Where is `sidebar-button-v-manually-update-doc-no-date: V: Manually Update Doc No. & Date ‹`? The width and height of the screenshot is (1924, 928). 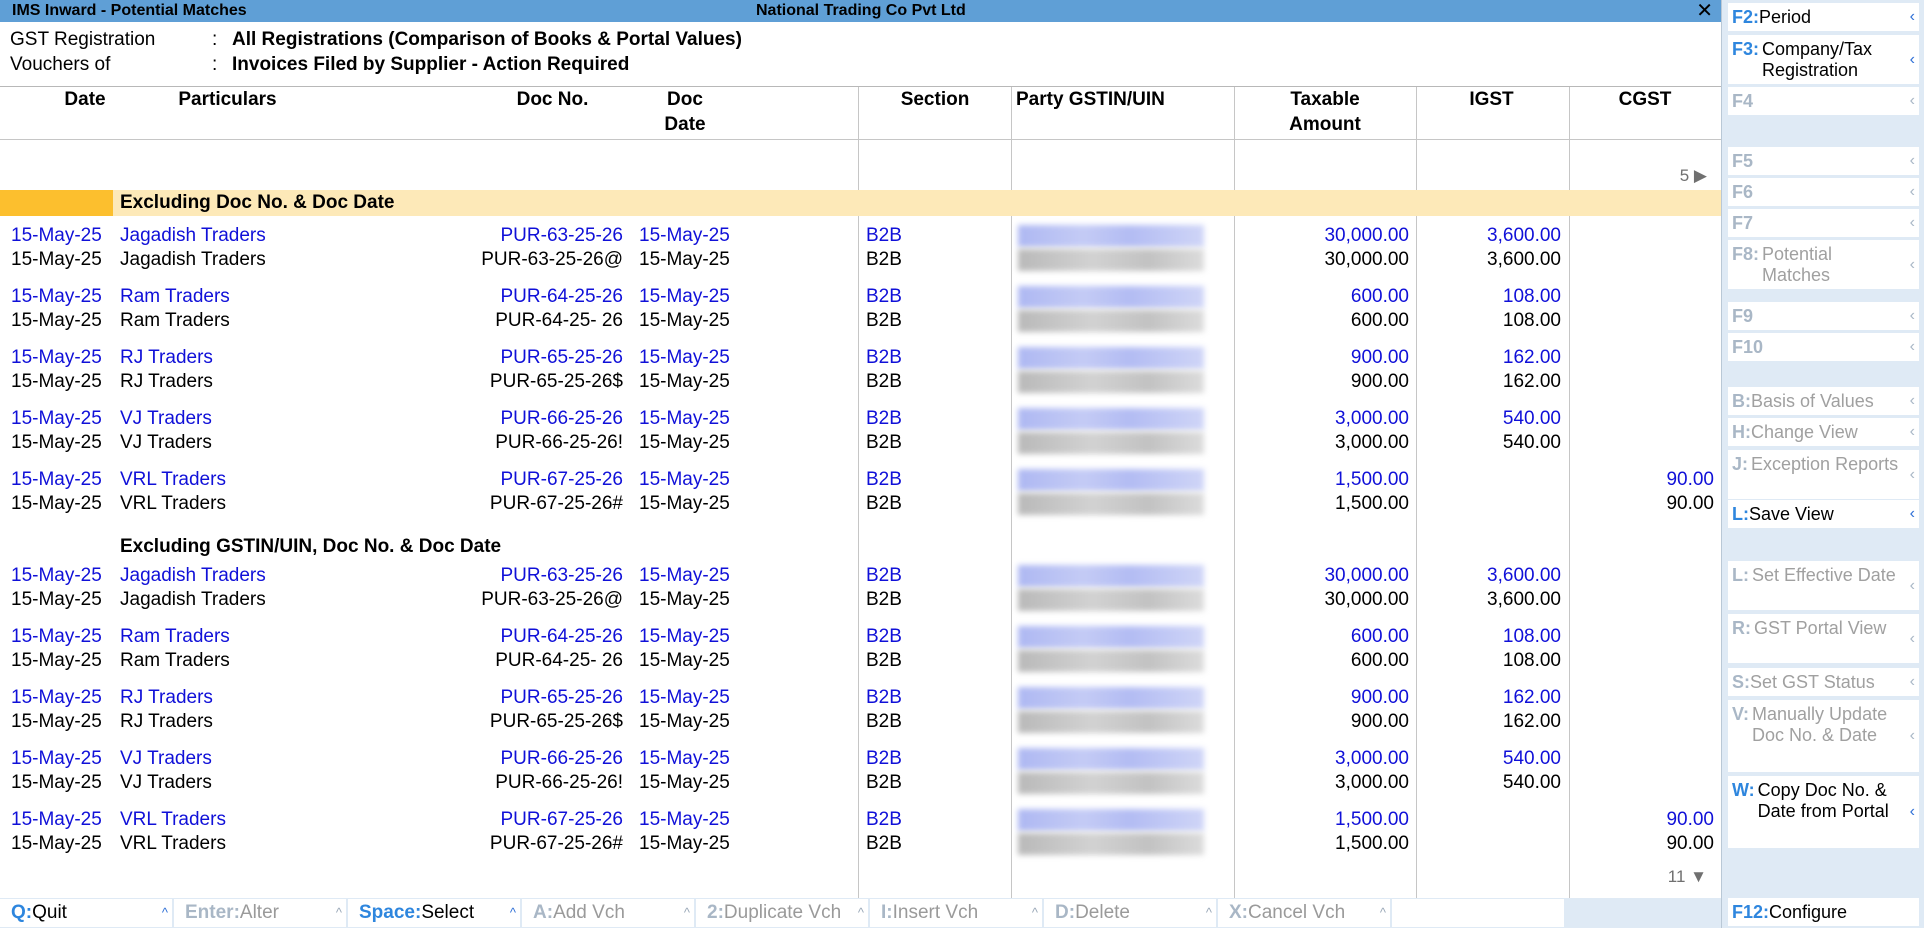
sidebar-button-v-manually-update-doc-no-date: V: Manually Update Doc No. & Date ‹ is located at coordinates (1823, 736).